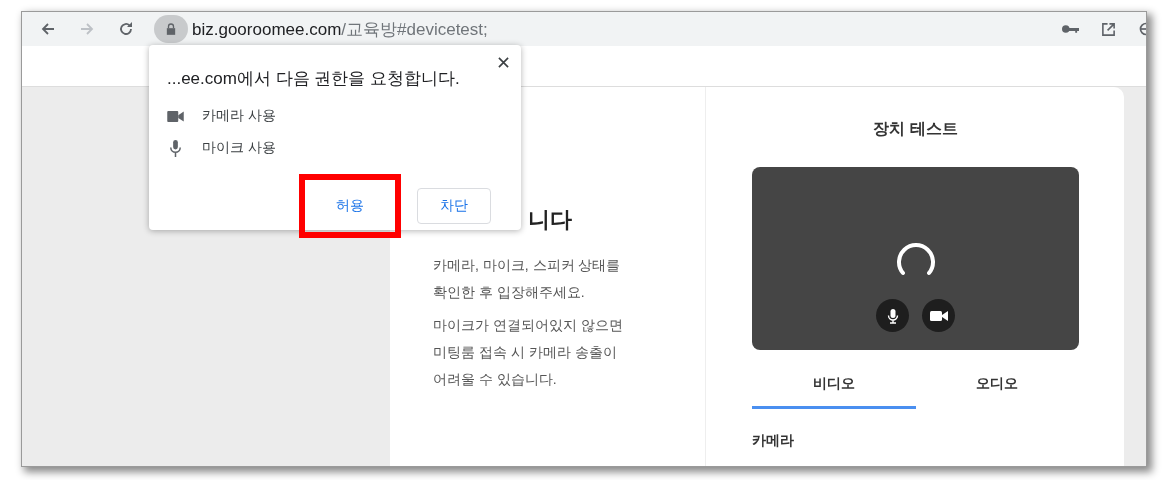 The image size is (1168, 480). Describe the element at coordinates (773, 441) in the screenshot. I see `section-label: 카메라` at that location.